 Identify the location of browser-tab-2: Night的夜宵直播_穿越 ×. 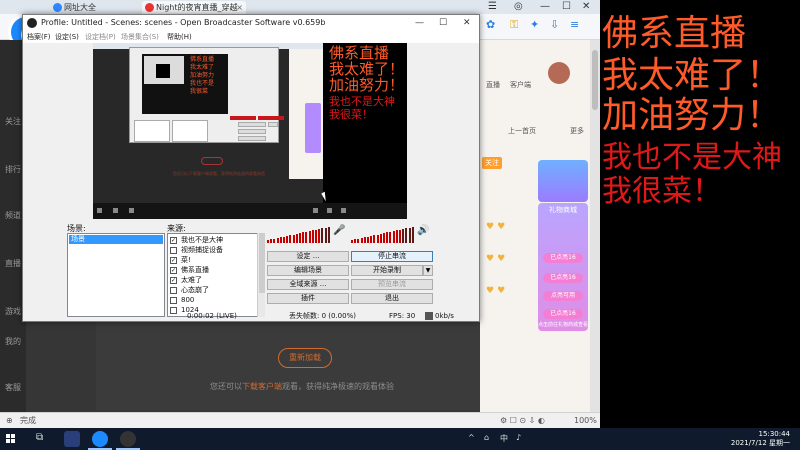
(194, 7).